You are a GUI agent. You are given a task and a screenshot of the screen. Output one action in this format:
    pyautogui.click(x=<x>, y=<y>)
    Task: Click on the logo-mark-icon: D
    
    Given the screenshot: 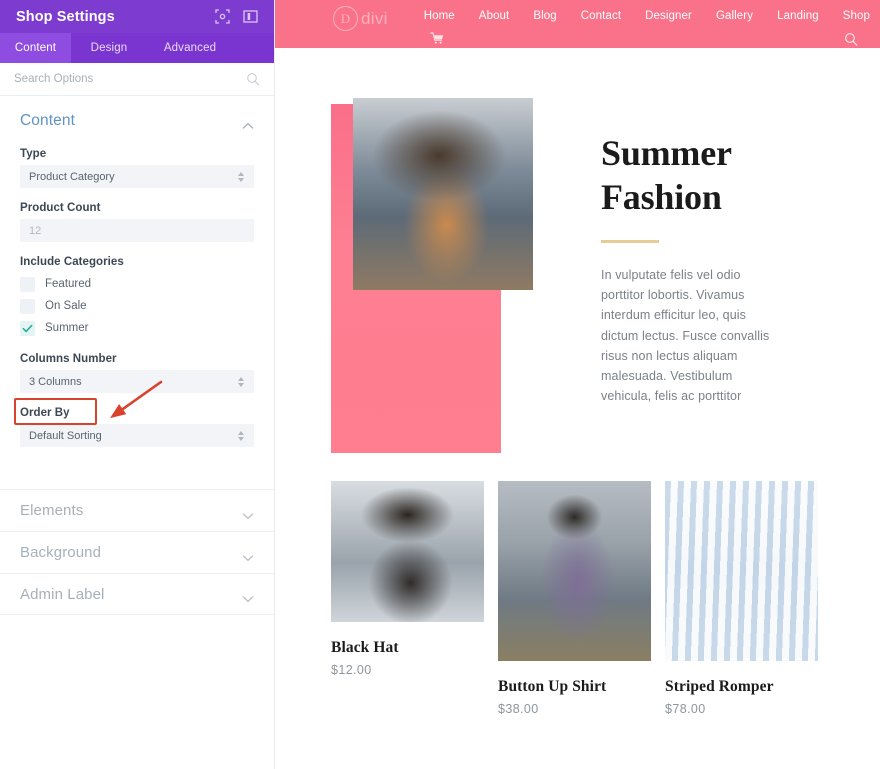 What is the action you would take?
    pyautogui.click(x=345, y=18)
    